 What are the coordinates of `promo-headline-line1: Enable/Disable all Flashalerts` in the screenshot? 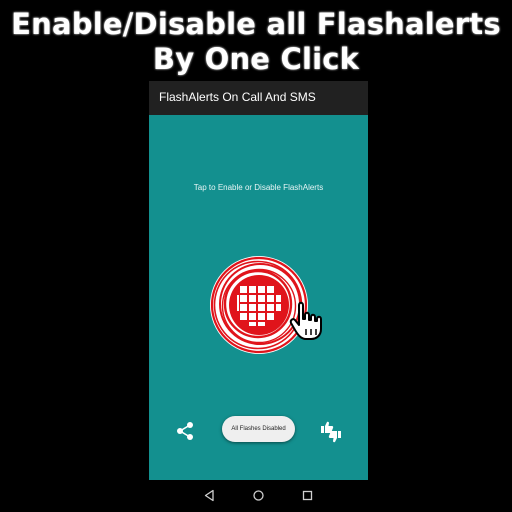 It's located at (256, 24).